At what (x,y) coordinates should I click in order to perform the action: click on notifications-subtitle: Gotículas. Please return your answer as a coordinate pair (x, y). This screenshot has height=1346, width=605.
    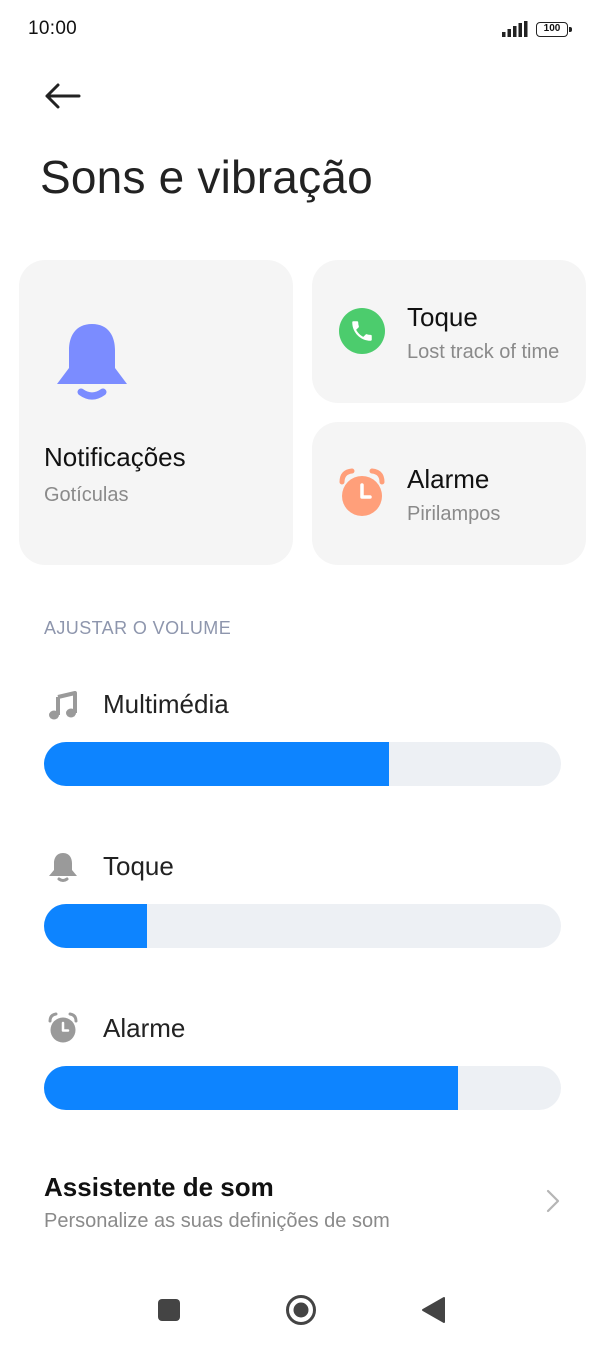
    Looking at the image, I should click on (86, 495).